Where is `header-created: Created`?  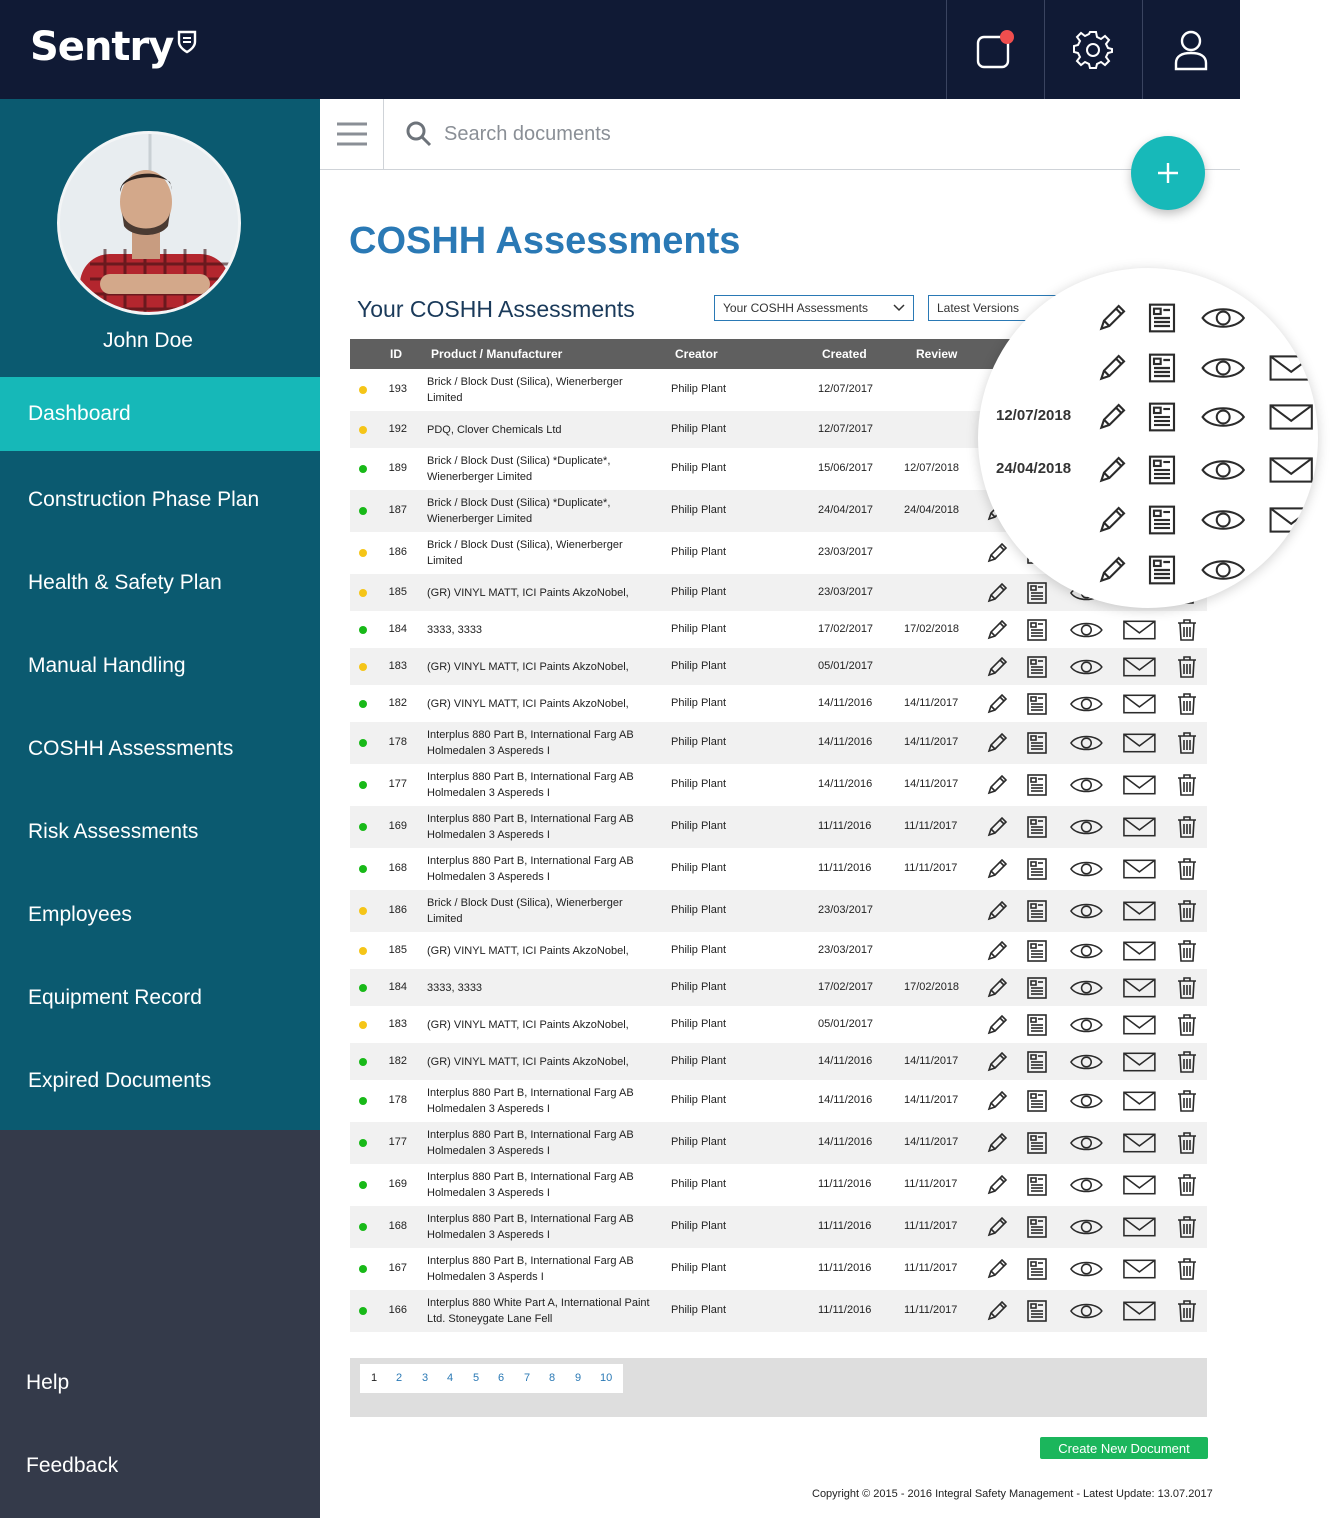 header-created: Created is located at coordinates (844, 354).